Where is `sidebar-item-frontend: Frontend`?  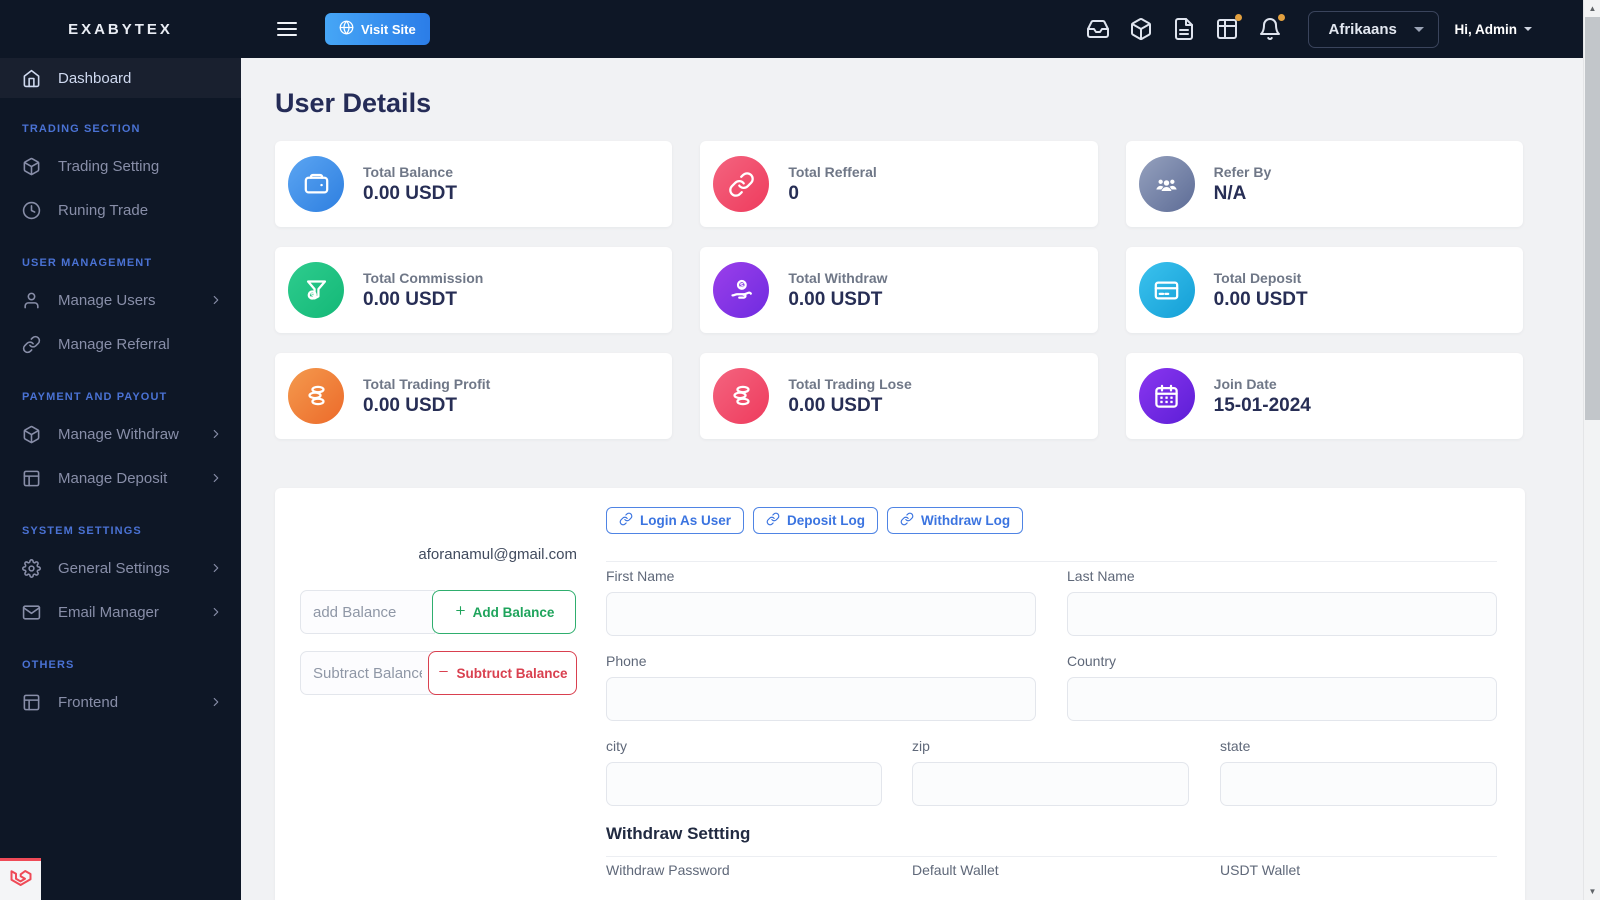 sidebar-item-frontend: Frontend is located at coordinates (120, 702).